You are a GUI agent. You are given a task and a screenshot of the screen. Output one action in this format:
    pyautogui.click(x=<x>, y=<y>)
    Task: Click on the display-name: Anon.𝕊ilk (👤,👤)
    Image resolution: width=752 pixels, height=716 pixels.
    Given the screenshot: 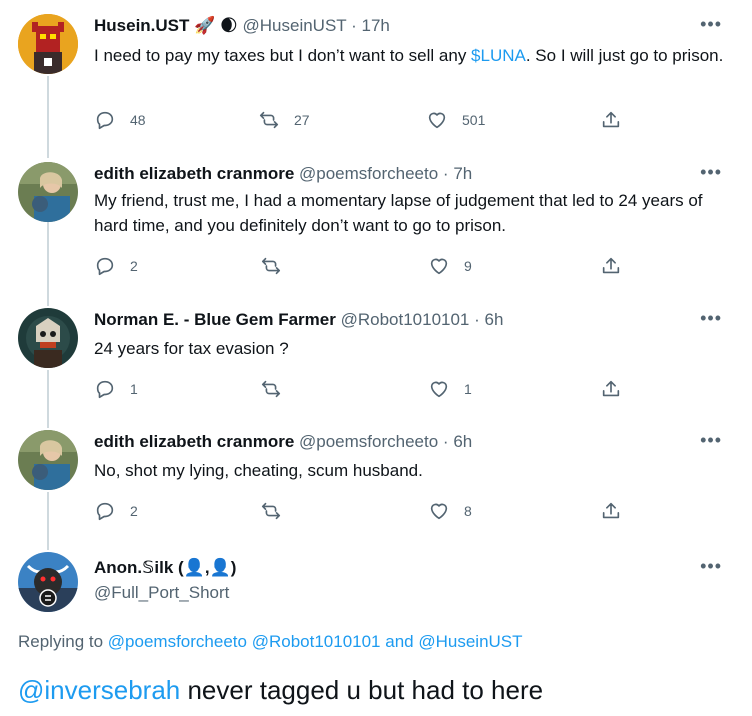 What is the action you would take?
    pyautogui.click(x=165, y=567)
    